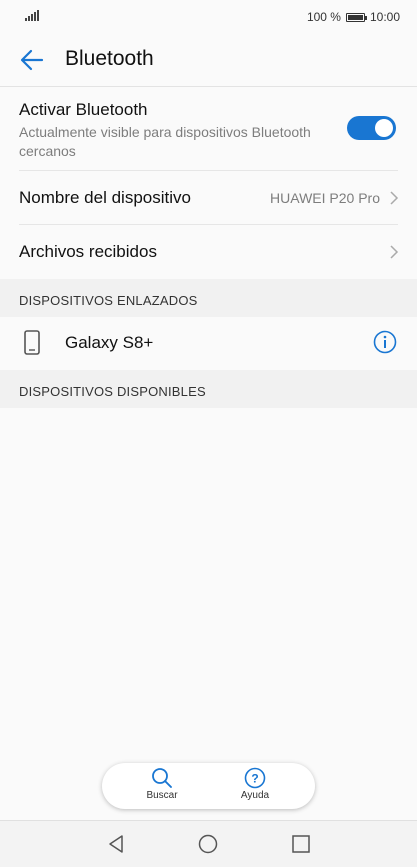 This screenshot has height=867, width=417. I want to click on battery-icon, so click(356, 17).